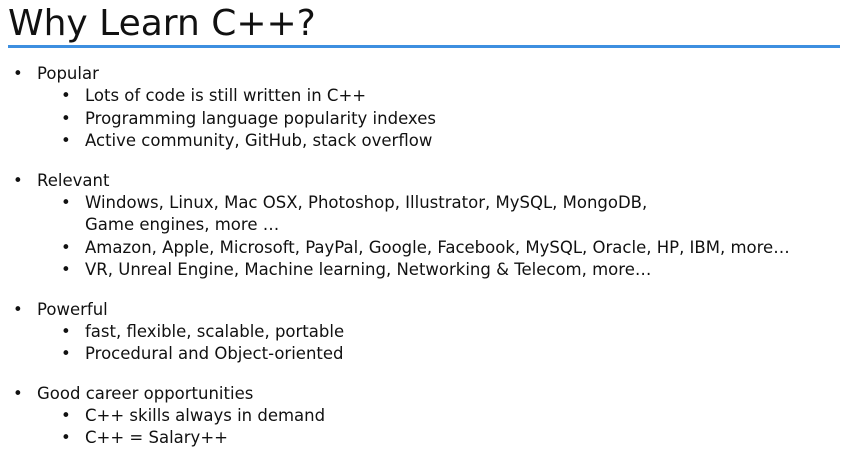 The width and height of the screenshot is (841, 455). I want to click on list-item-text: C++ skills always in demand, so click(205, 415).